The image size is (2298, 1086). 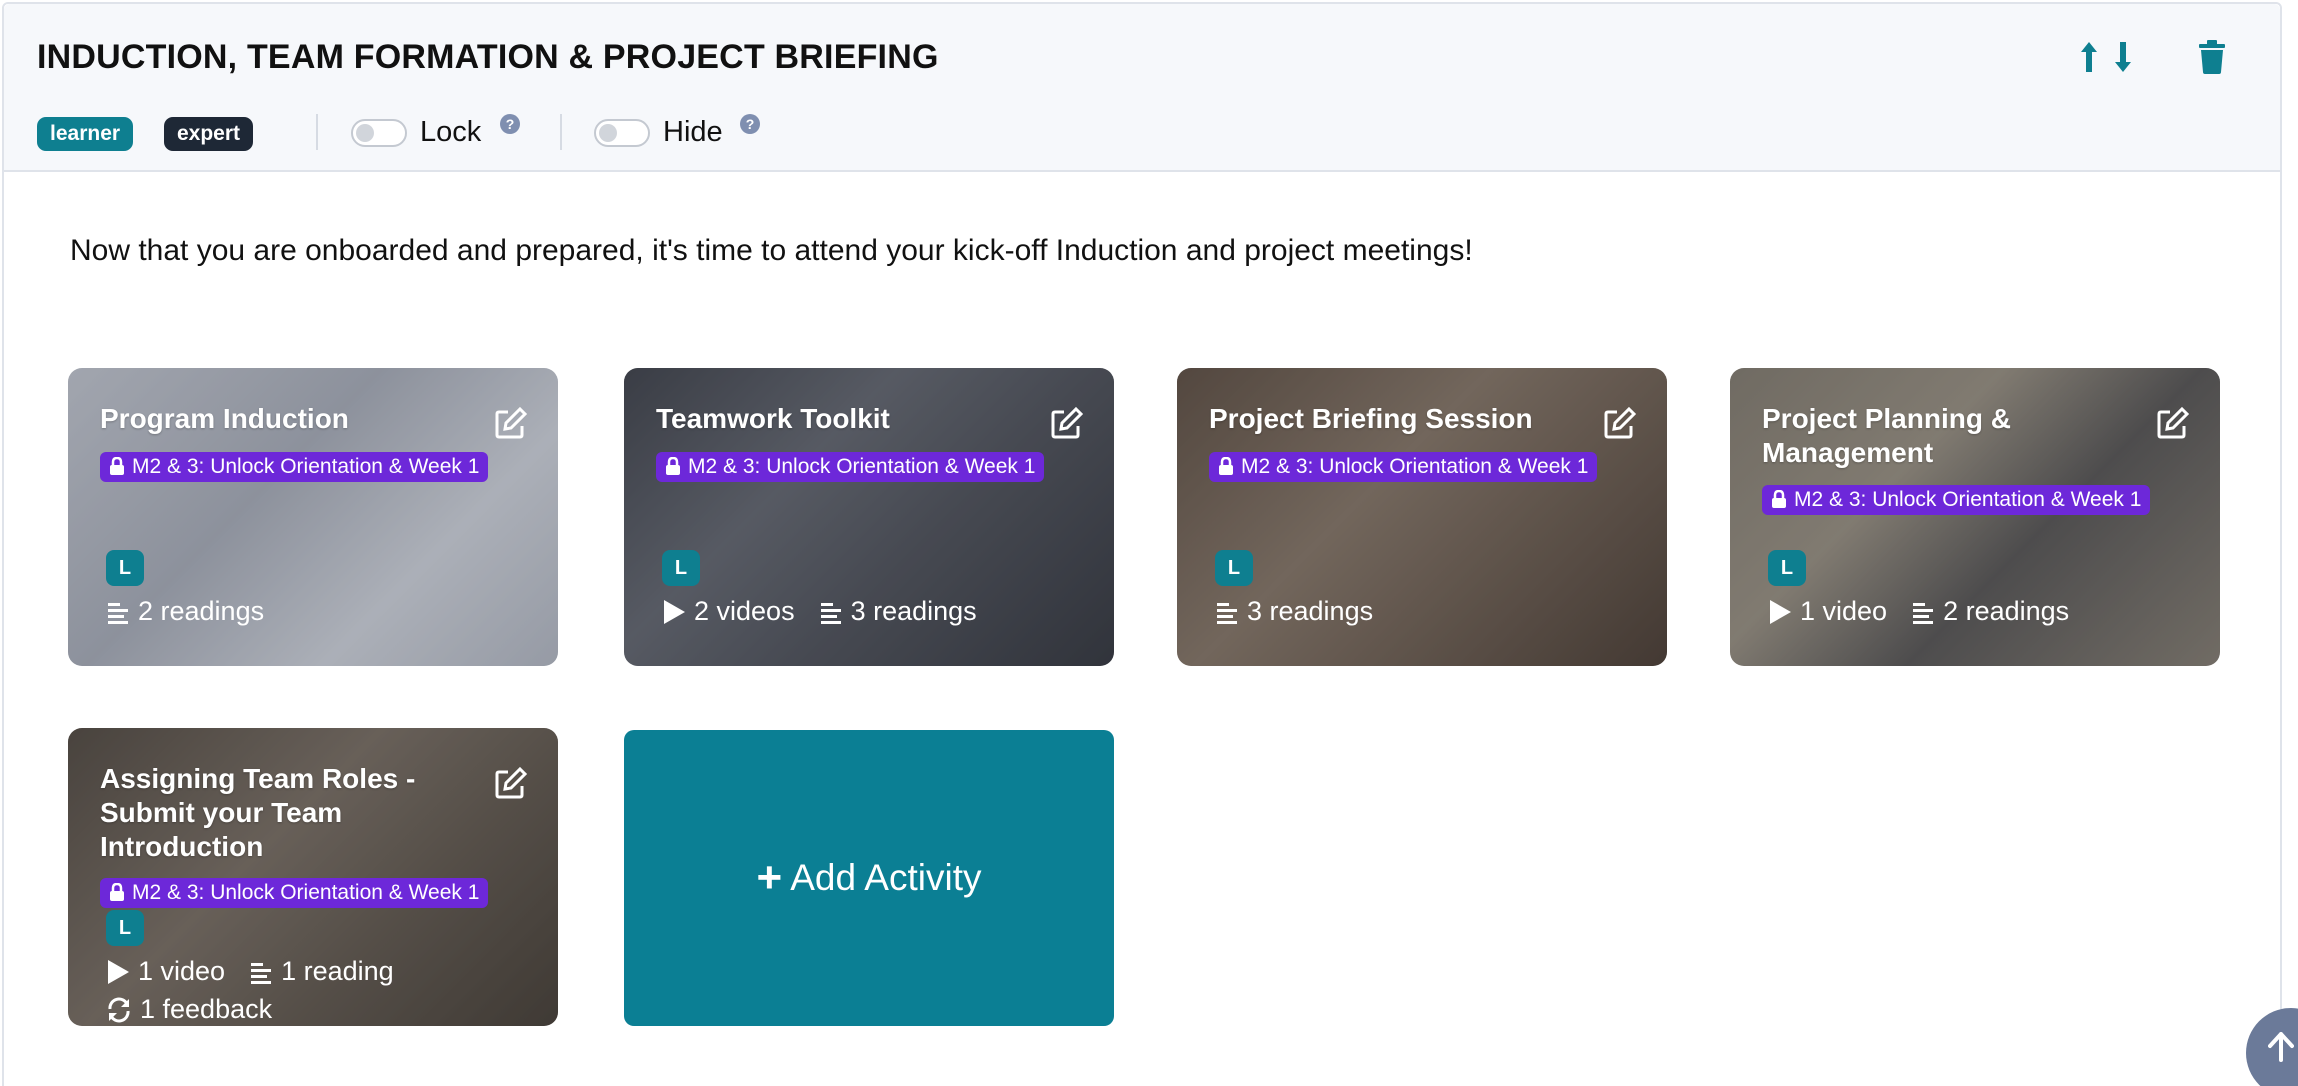 I want to click on readings-count: 1 reading, so click(x=321, y=971).